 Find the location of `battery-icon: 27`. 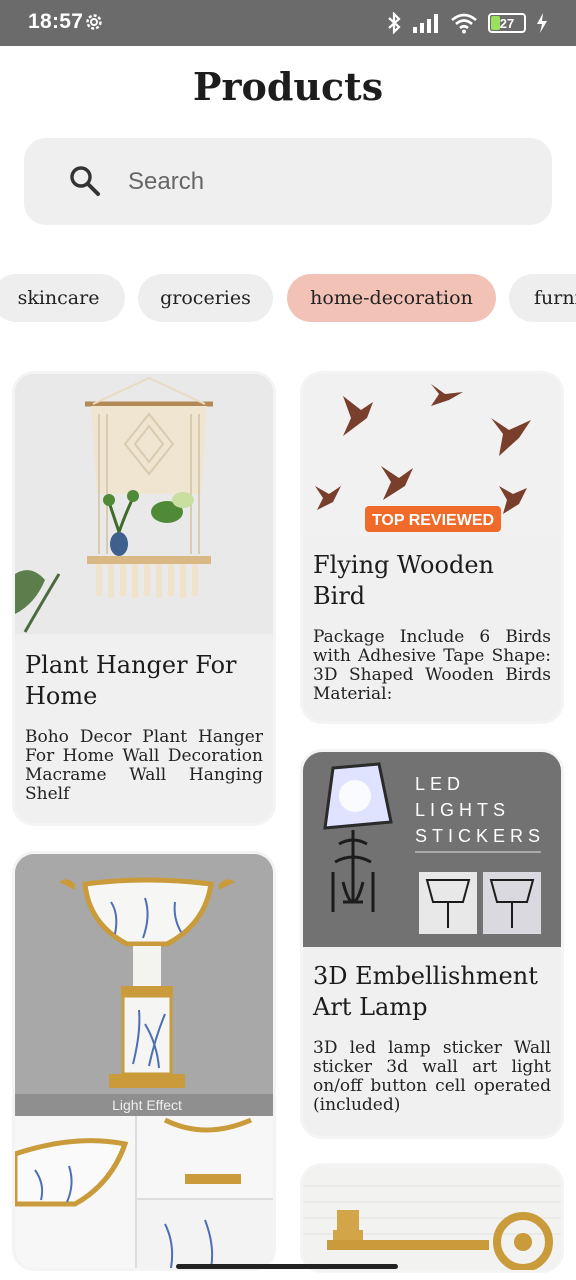

battery-icon: 27 is located at coordinates (507, 23).